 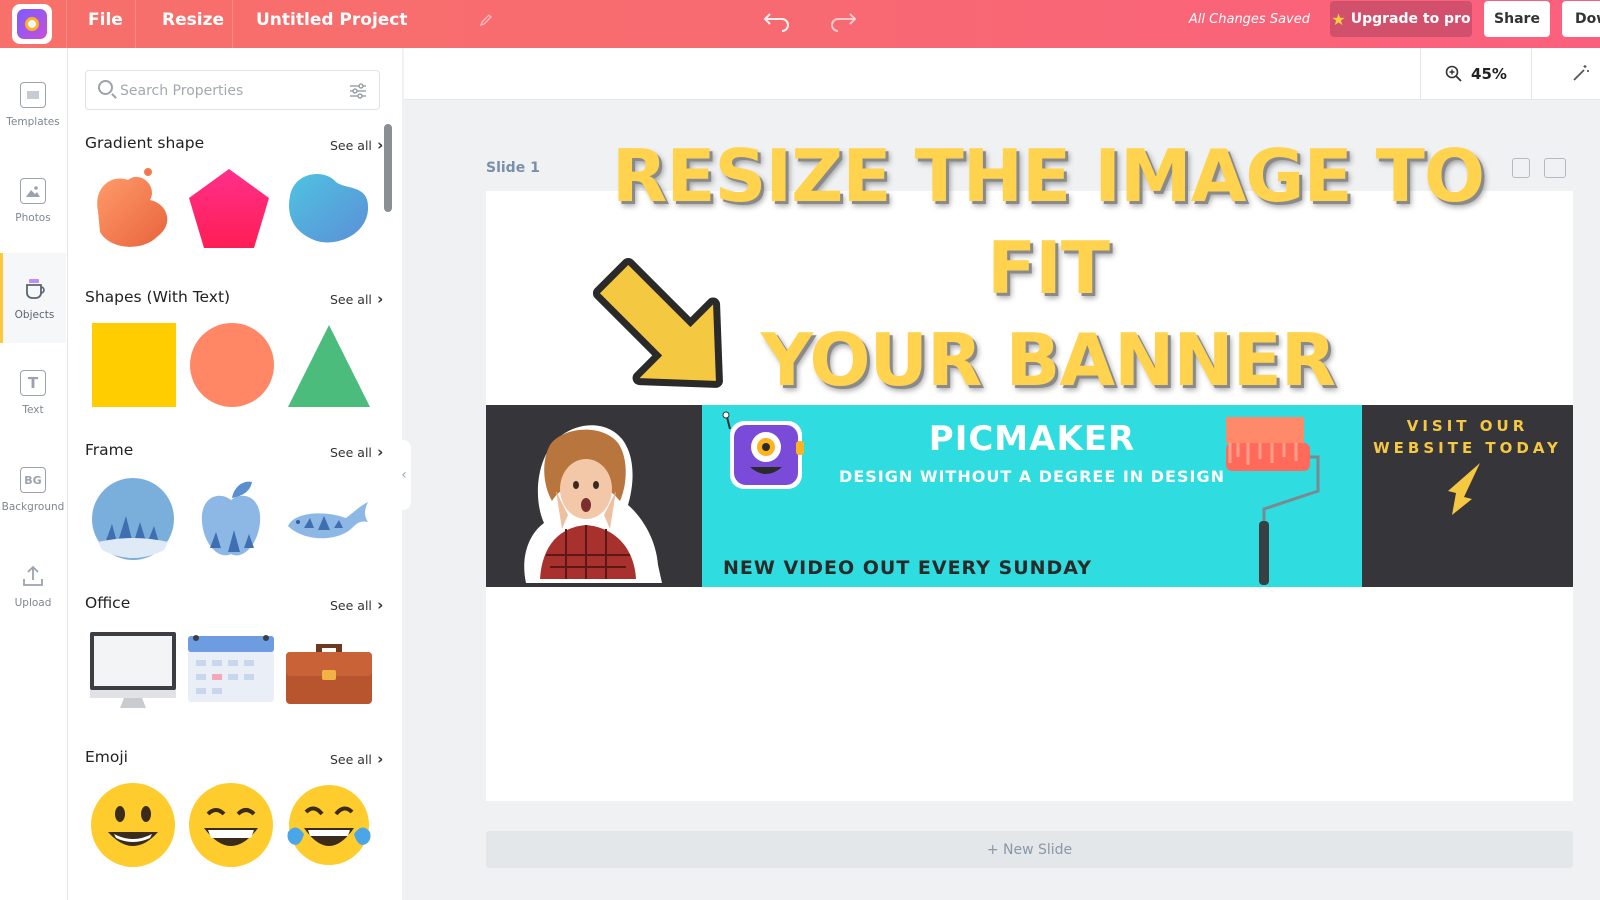 I want to click on surprised-person-image, so click(x=594, y=496).